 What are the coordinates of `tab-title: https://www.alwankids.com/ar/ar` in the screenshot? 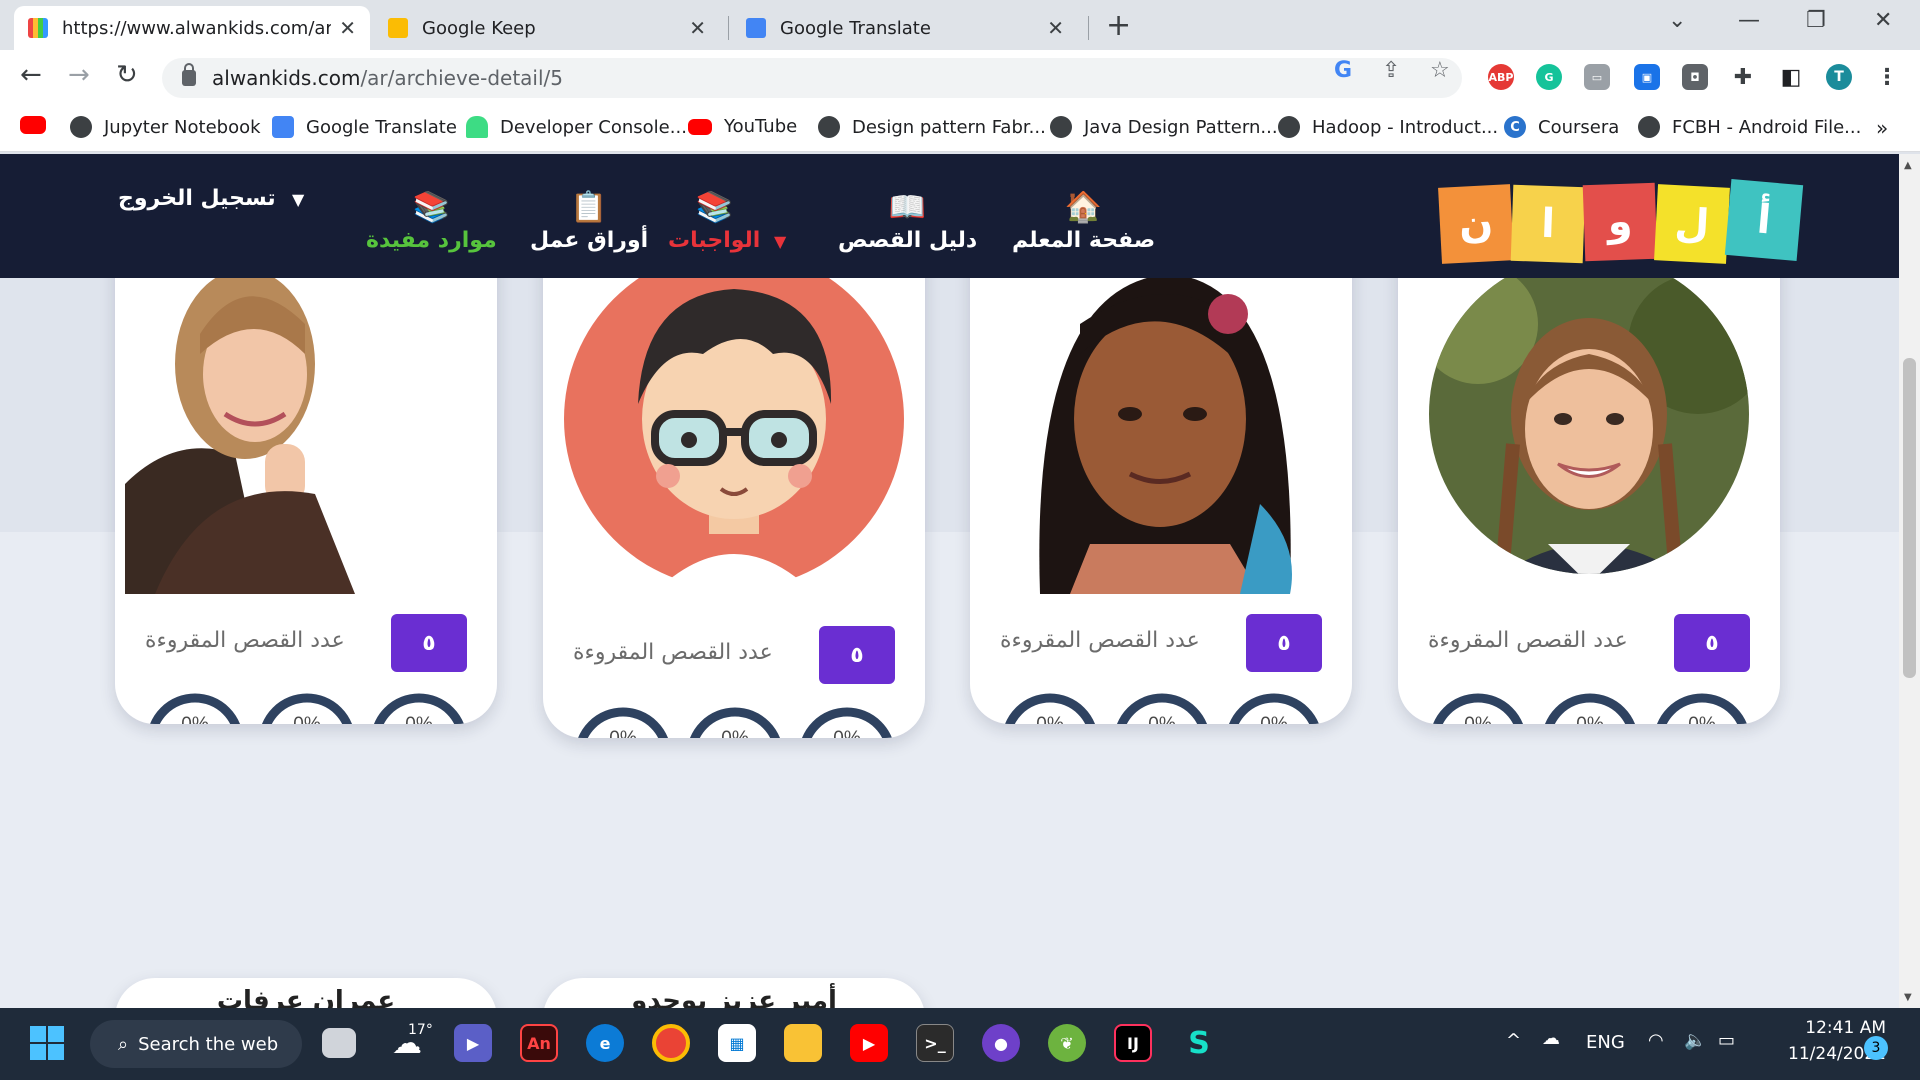 It's located at (197, 28).